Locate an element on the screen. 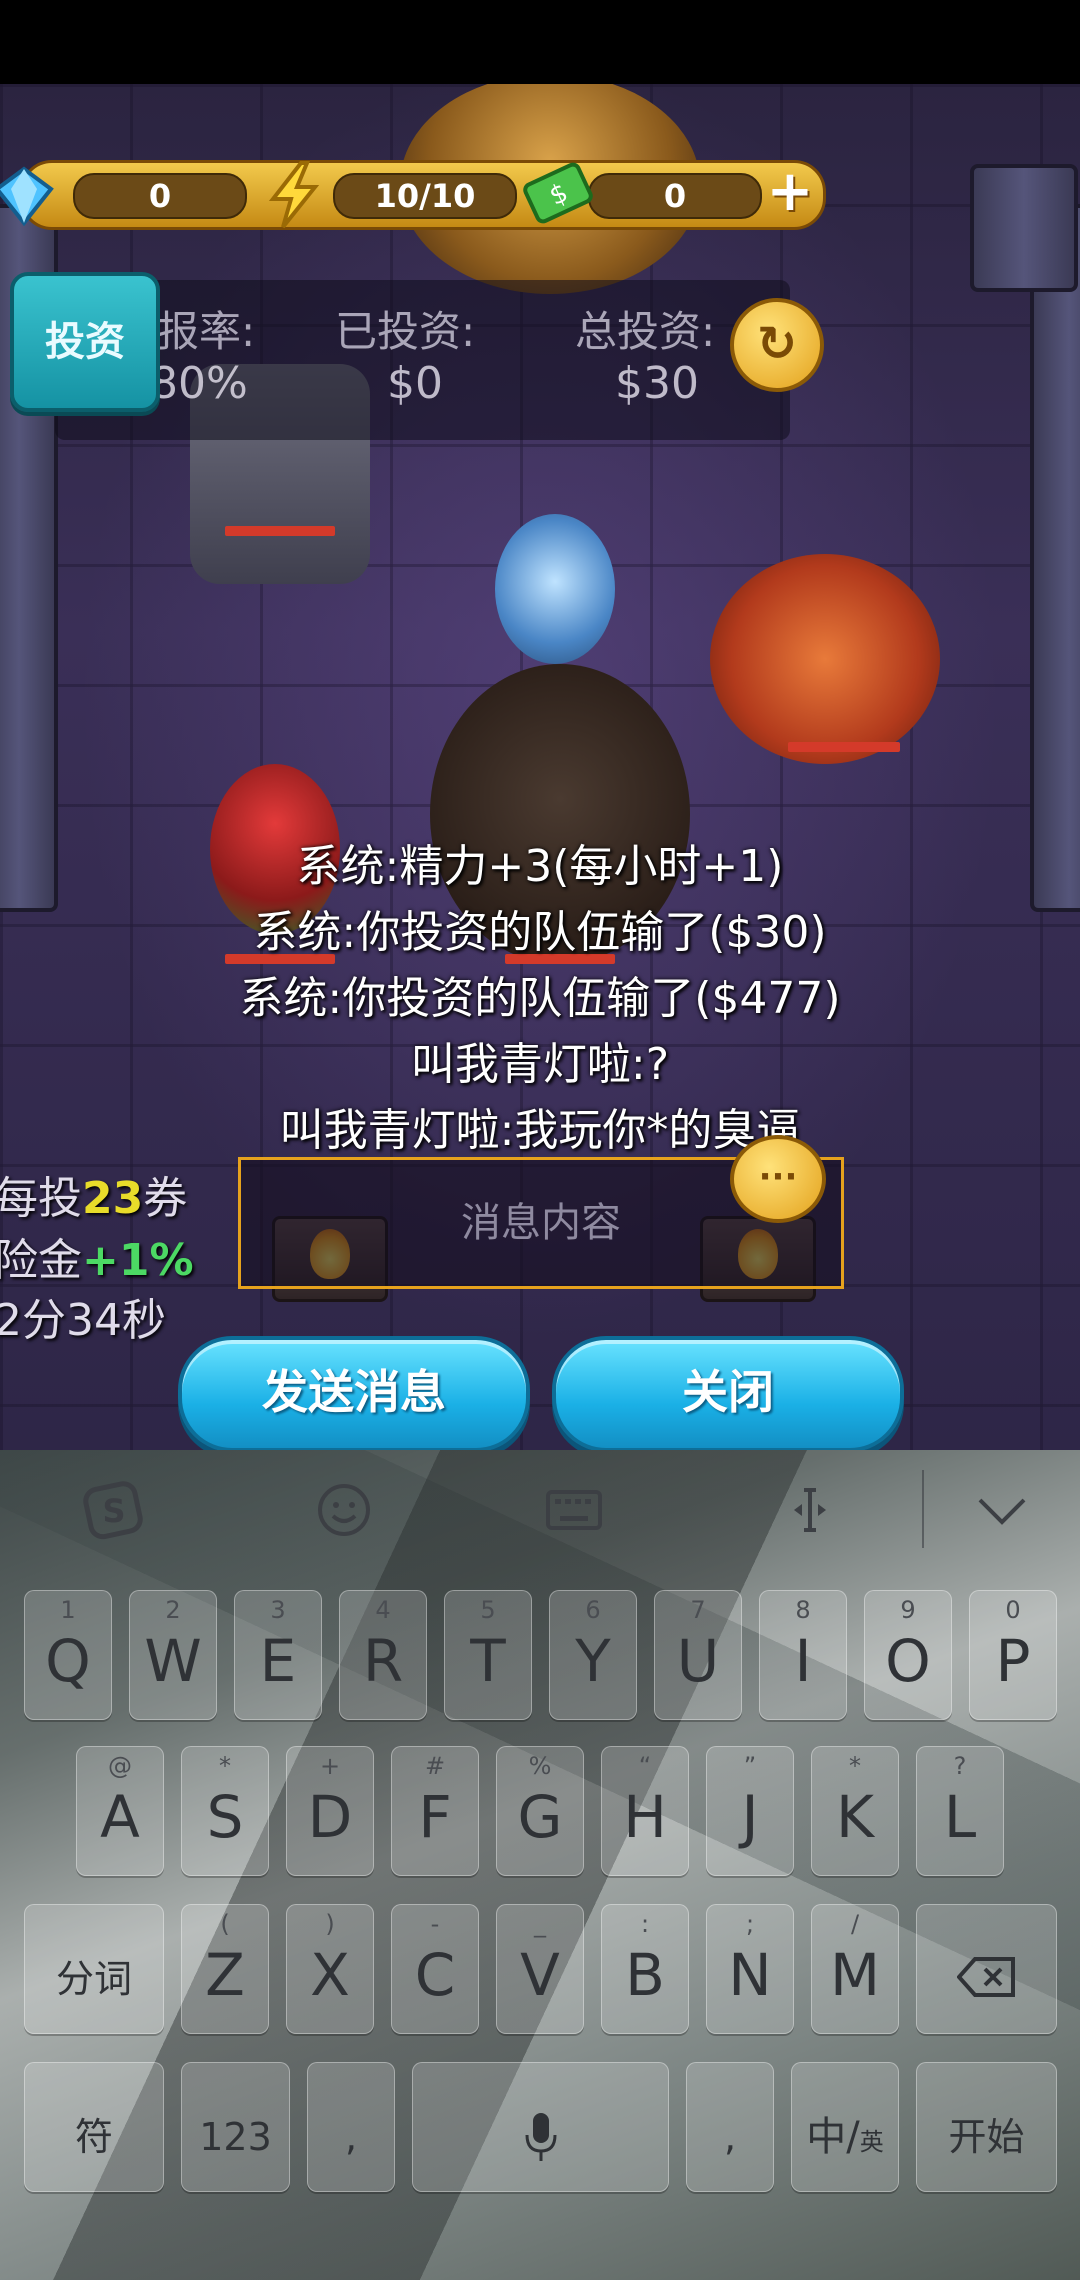 The width and height of the screenshot is (1080, 2280). key-label: O is located at coordinates (908, 1661).